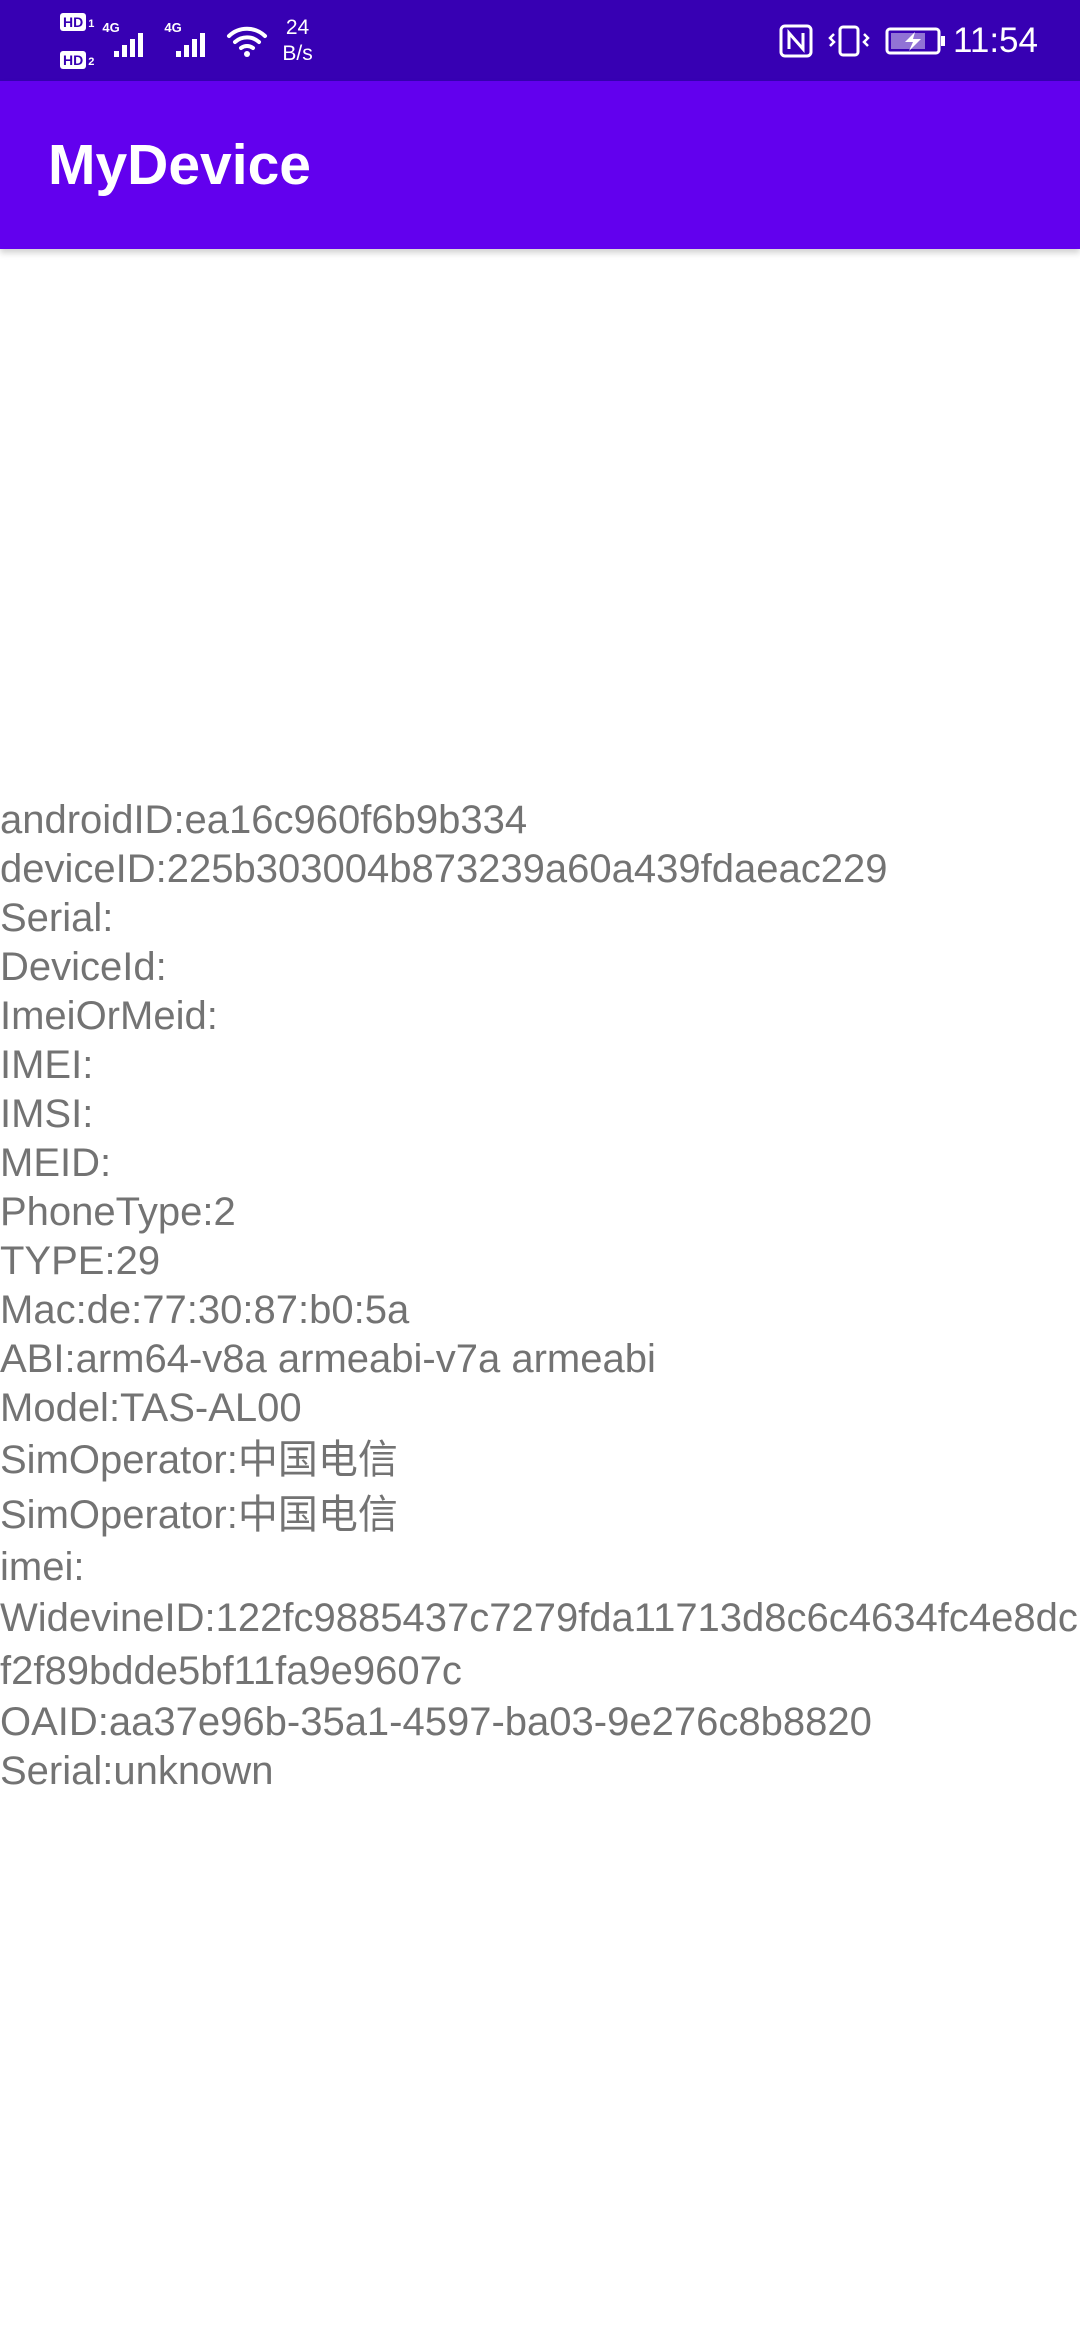  Describe the element at coordinates (77, 41) in the screenshot. I see `hd-indicators: HD 1 HD 2` at that location.